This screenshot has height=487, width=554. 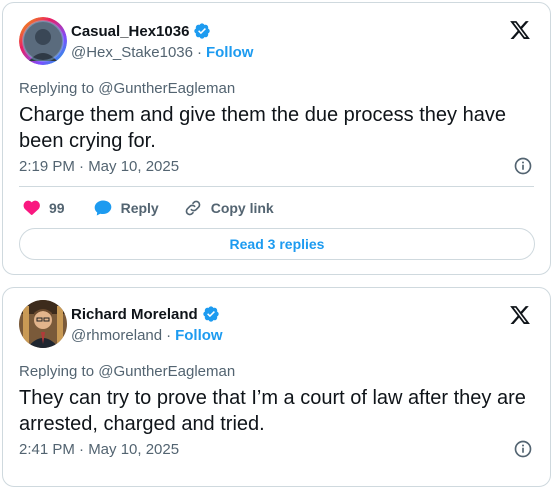 I want to click on like-count: 99, so click(x=57, y=208).